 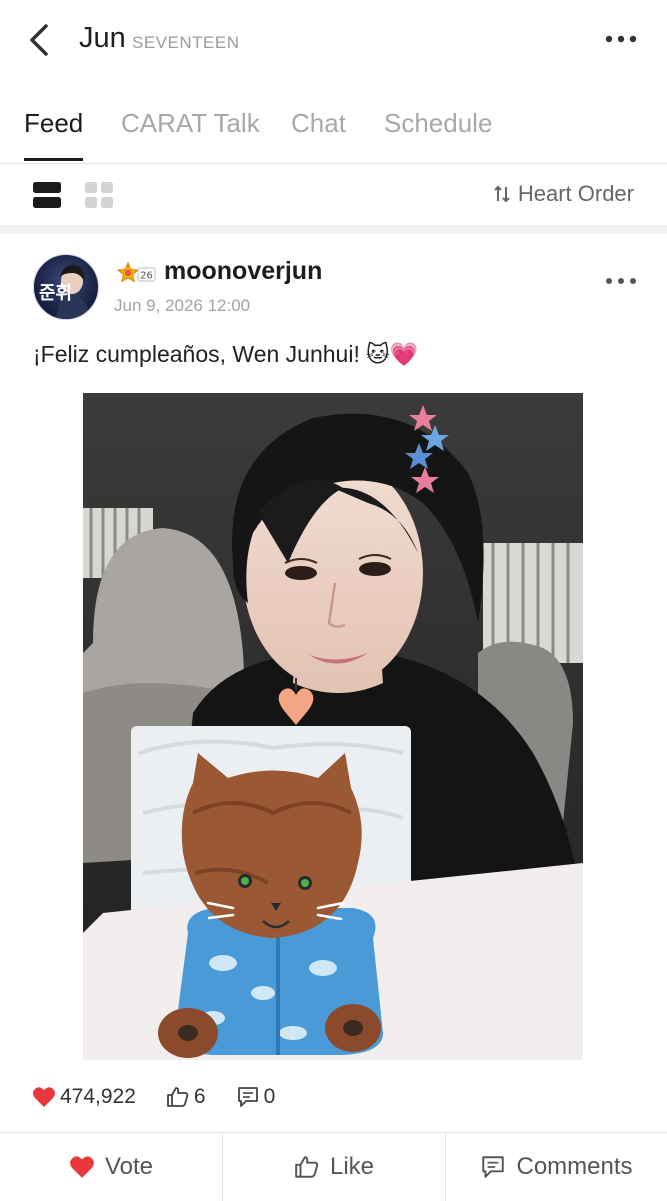 I want to click on active-tab-indicator, so click(x=53, y=159).